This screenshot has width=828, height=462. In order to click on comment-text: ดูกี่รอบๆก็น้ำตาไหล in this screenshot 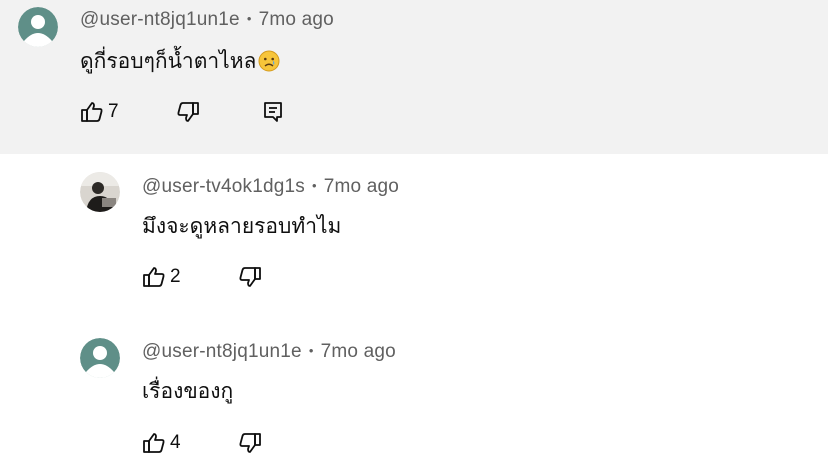, I will do `click(180, 61)`.